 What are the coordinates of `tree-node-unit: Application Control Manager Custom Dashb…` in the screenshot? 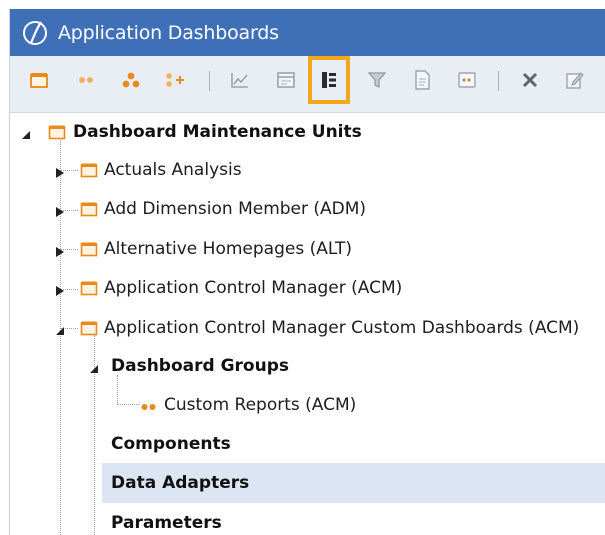 It's located at (307, 328).